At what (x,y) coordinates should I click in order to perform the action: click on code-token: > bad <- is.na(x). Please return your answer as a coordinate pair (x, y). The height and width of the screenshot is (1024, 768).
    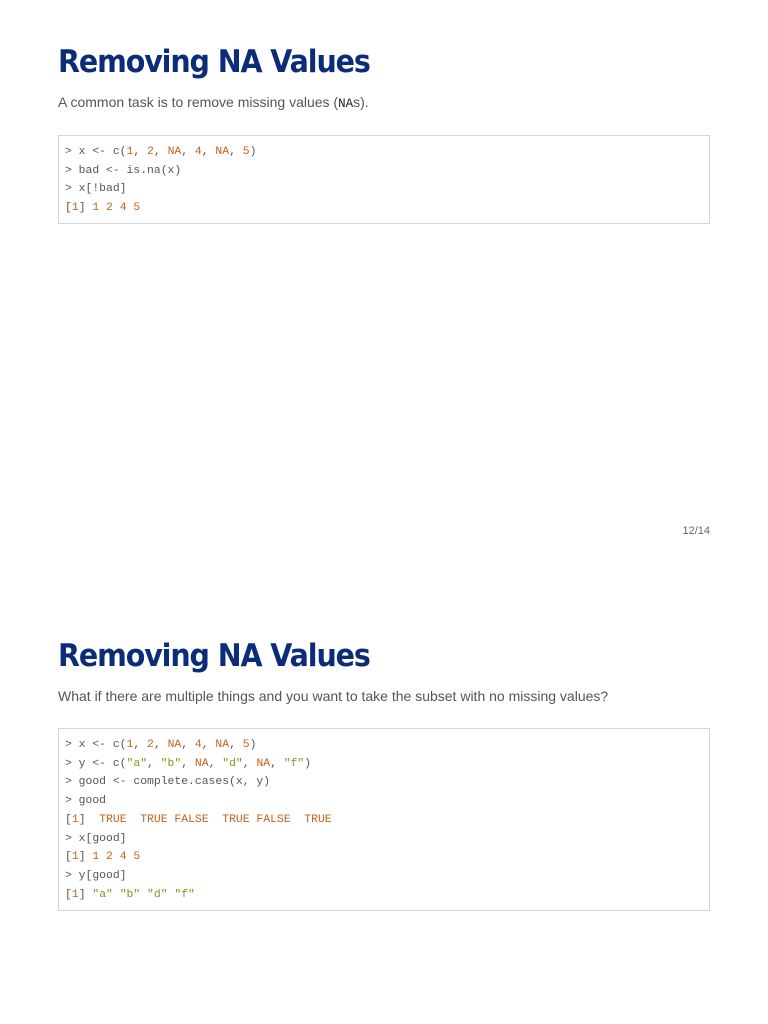
    Looking at the image, I should click on (123, 170).